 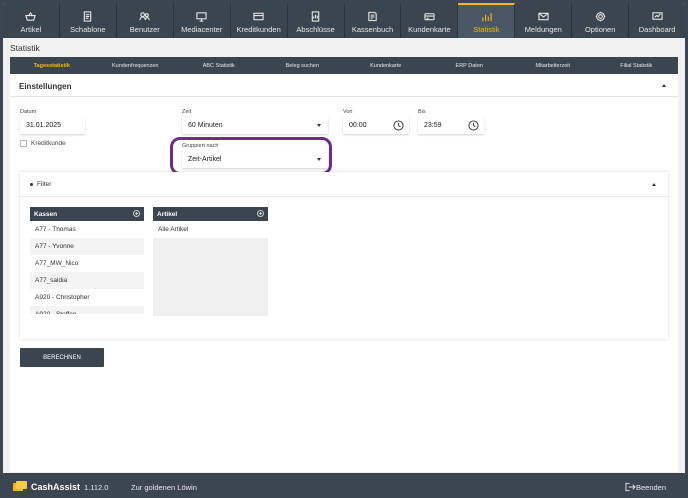 What do you see at coordinates (486, 29) in the screenshot?
I see `nav-label: Statistik` at bounding box center [486, 29].